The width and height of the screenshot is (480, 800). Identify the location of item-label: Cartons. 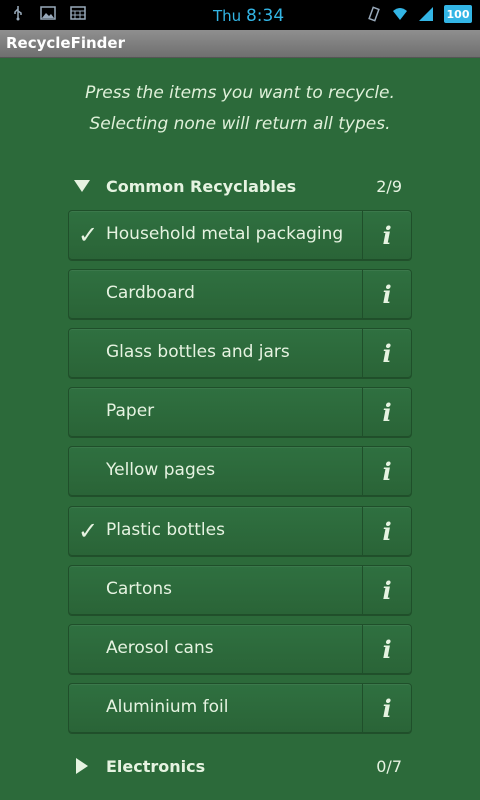
(139, 589).